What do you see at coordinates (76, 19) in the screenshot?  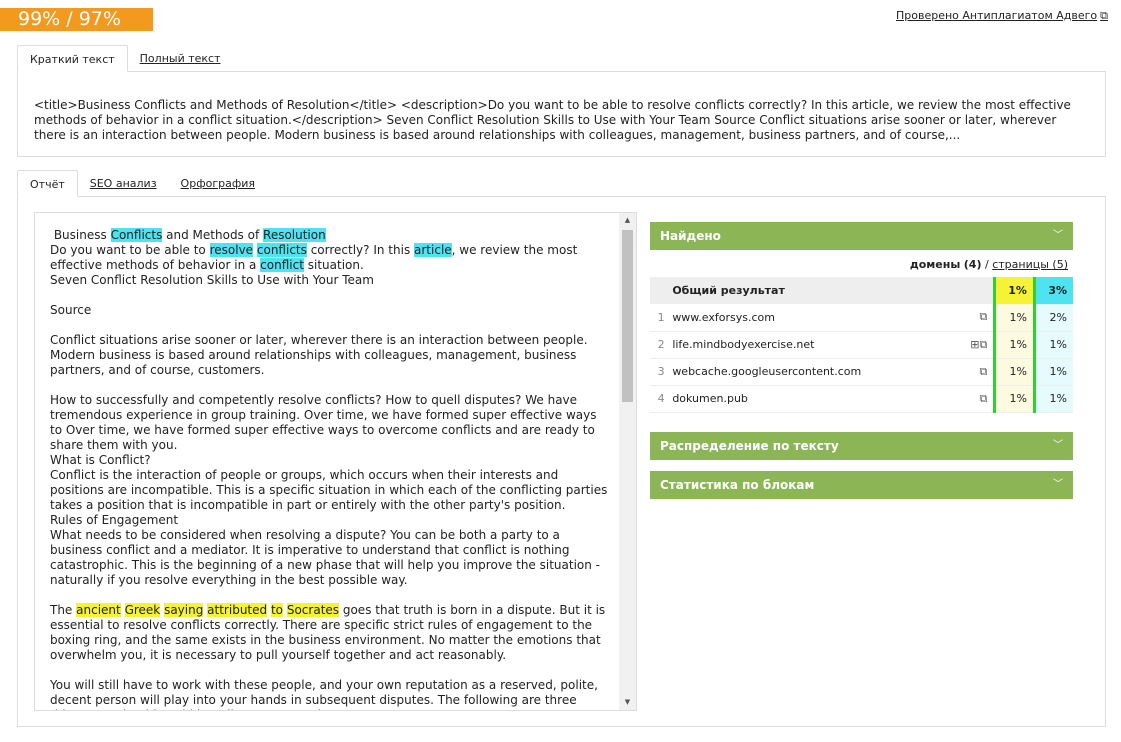 I see `uniqueness-score: 99% / 97%` at bounding box center [76, 19].